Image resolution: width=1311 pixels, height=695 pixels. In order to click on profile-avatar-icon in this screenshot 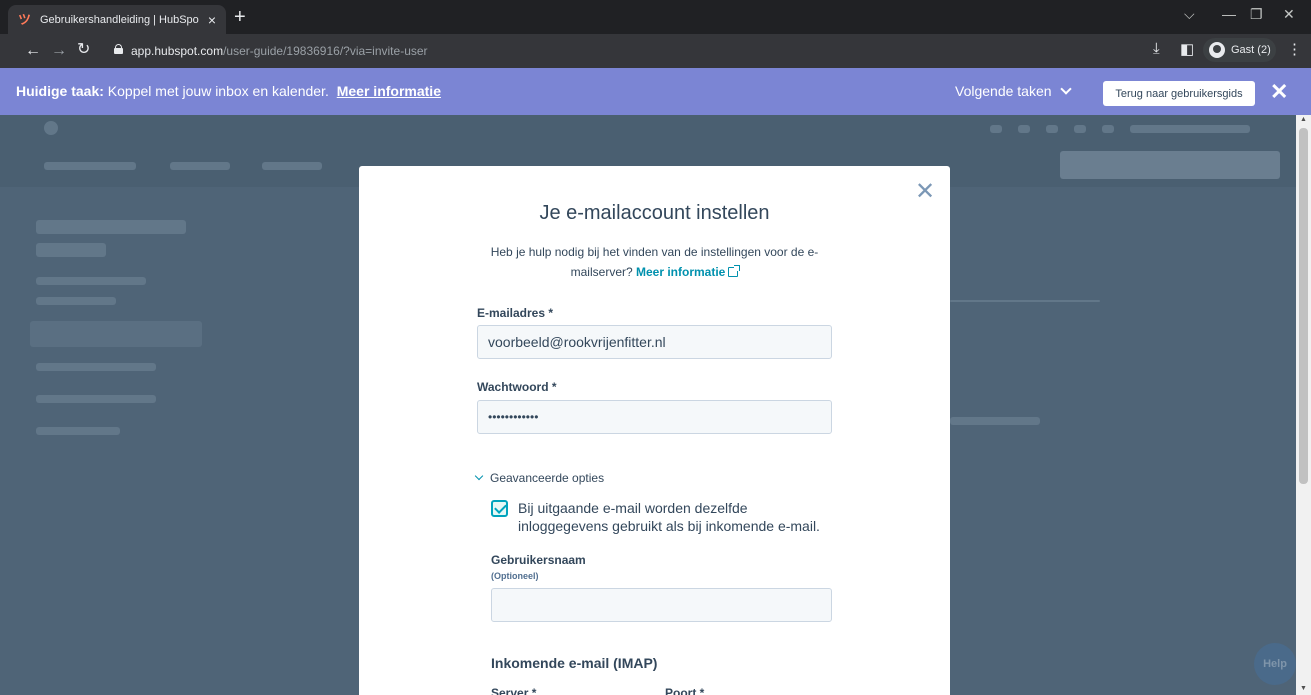, I will do `click(1217, 50)`.